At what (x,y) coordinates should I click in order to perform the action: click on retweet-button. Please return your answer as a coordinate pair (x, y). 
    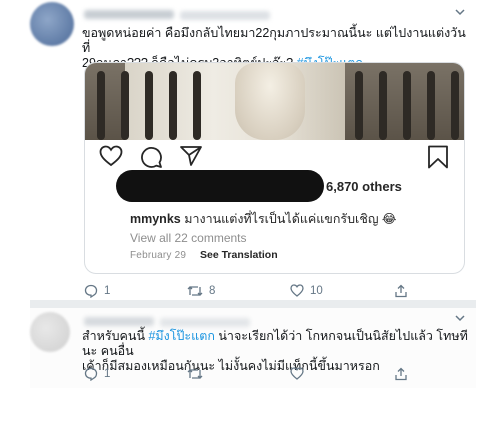
    Looking at the image, I should click on (195, 374).